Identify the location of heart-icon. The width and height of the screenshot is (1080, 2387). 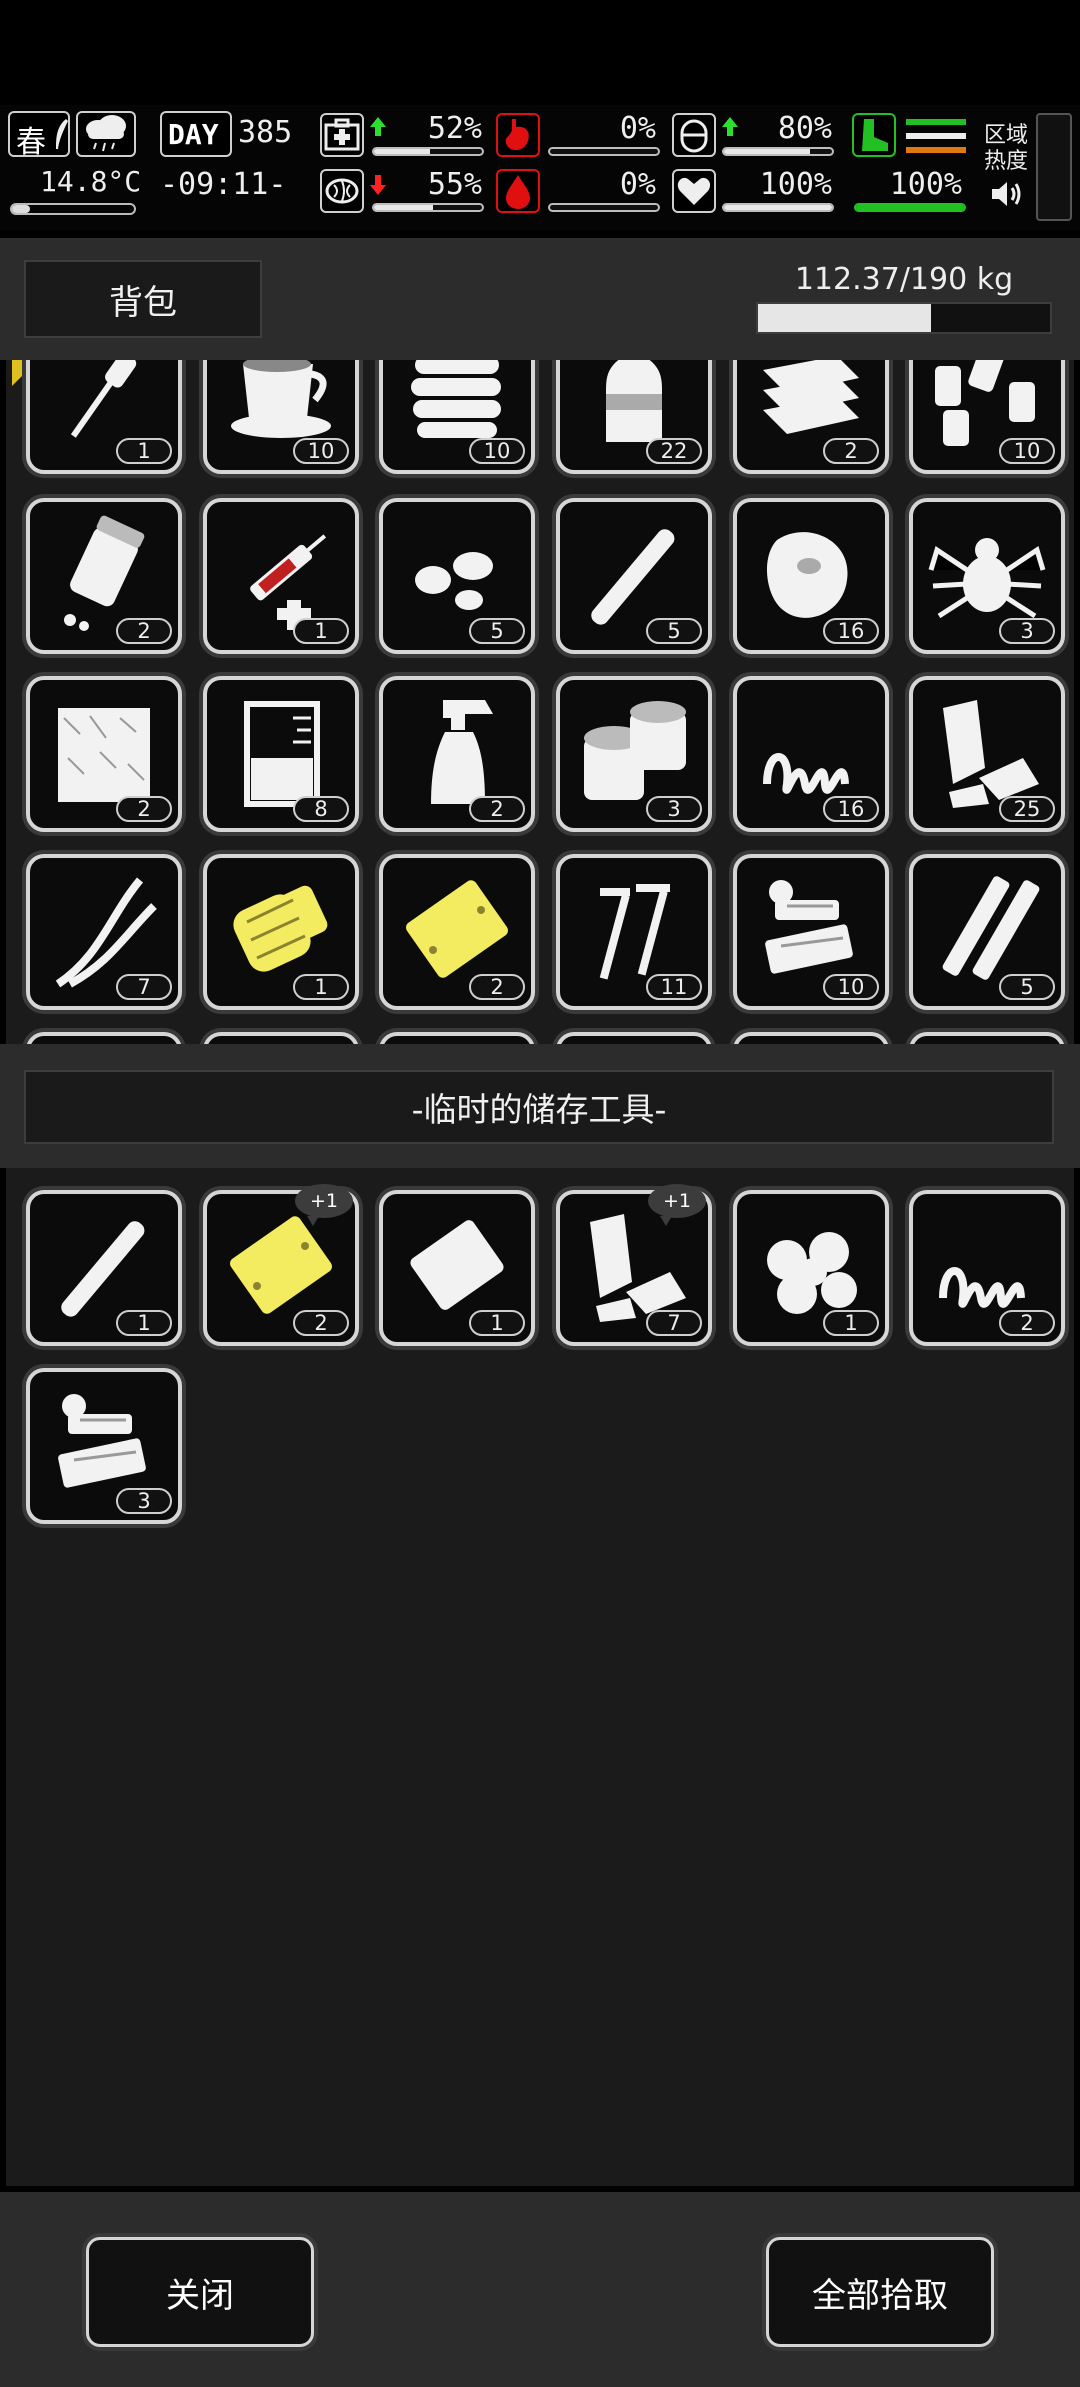
(694, 191).